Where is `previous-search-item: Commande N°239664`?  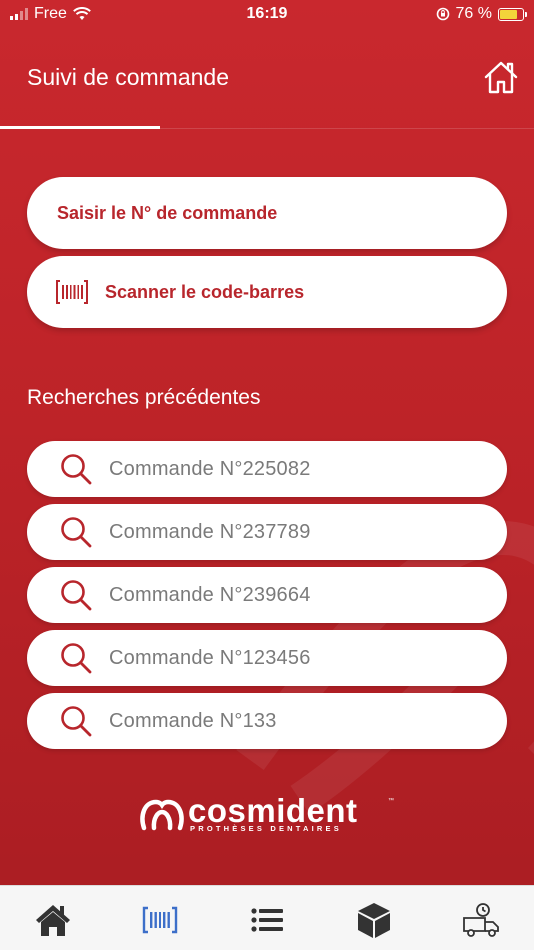
previous-search-item: Commande N°239664 is located at coordinates (267, 595).